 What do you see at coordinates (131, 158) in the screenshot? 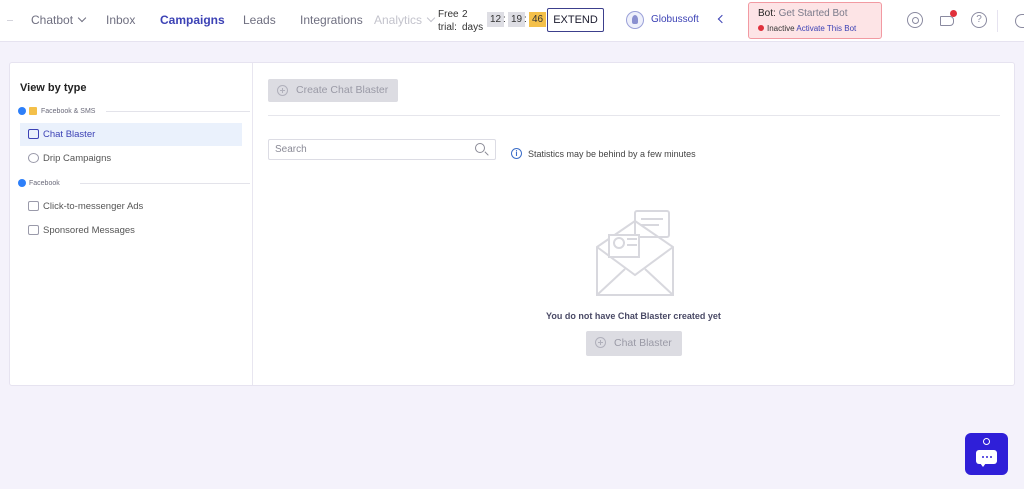
I see `sidebar-item-drip-campaigns: Drip Campaigns` at bounding box center [131, 158].